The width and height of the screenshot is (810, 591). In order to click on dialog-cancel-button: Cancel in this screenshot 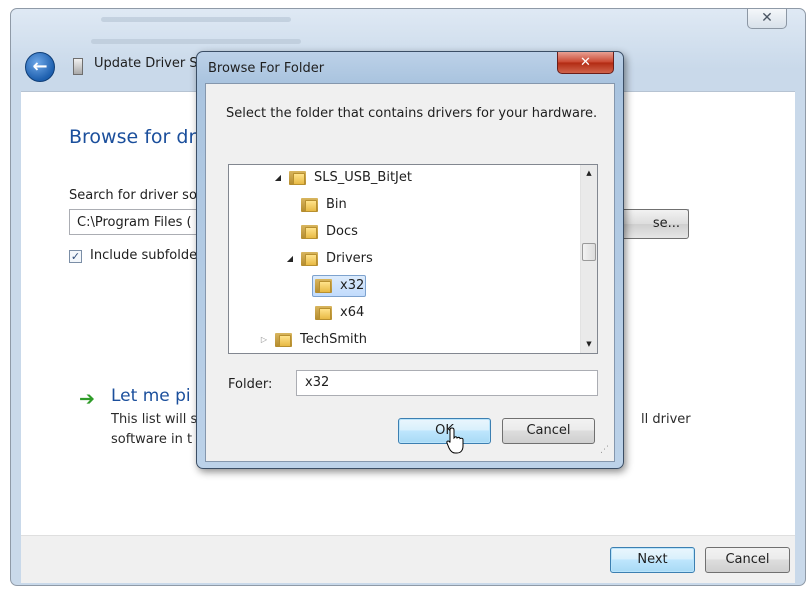, I will do `click(548, 431)`.